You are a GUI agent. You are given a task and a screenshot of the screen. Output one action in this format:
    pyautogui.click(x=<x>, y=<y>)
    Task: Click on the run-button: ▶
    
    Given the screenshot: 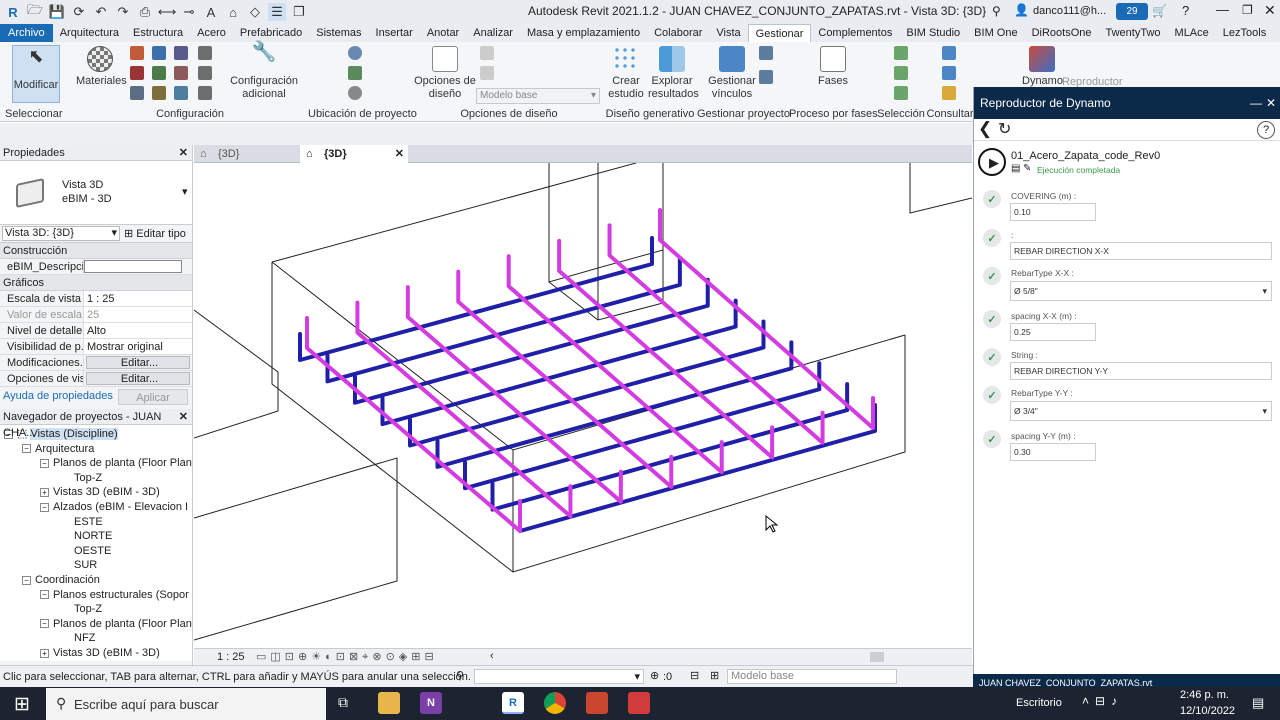 What is the action you would take?
    pyautogui.click(x=992, y=162)
    